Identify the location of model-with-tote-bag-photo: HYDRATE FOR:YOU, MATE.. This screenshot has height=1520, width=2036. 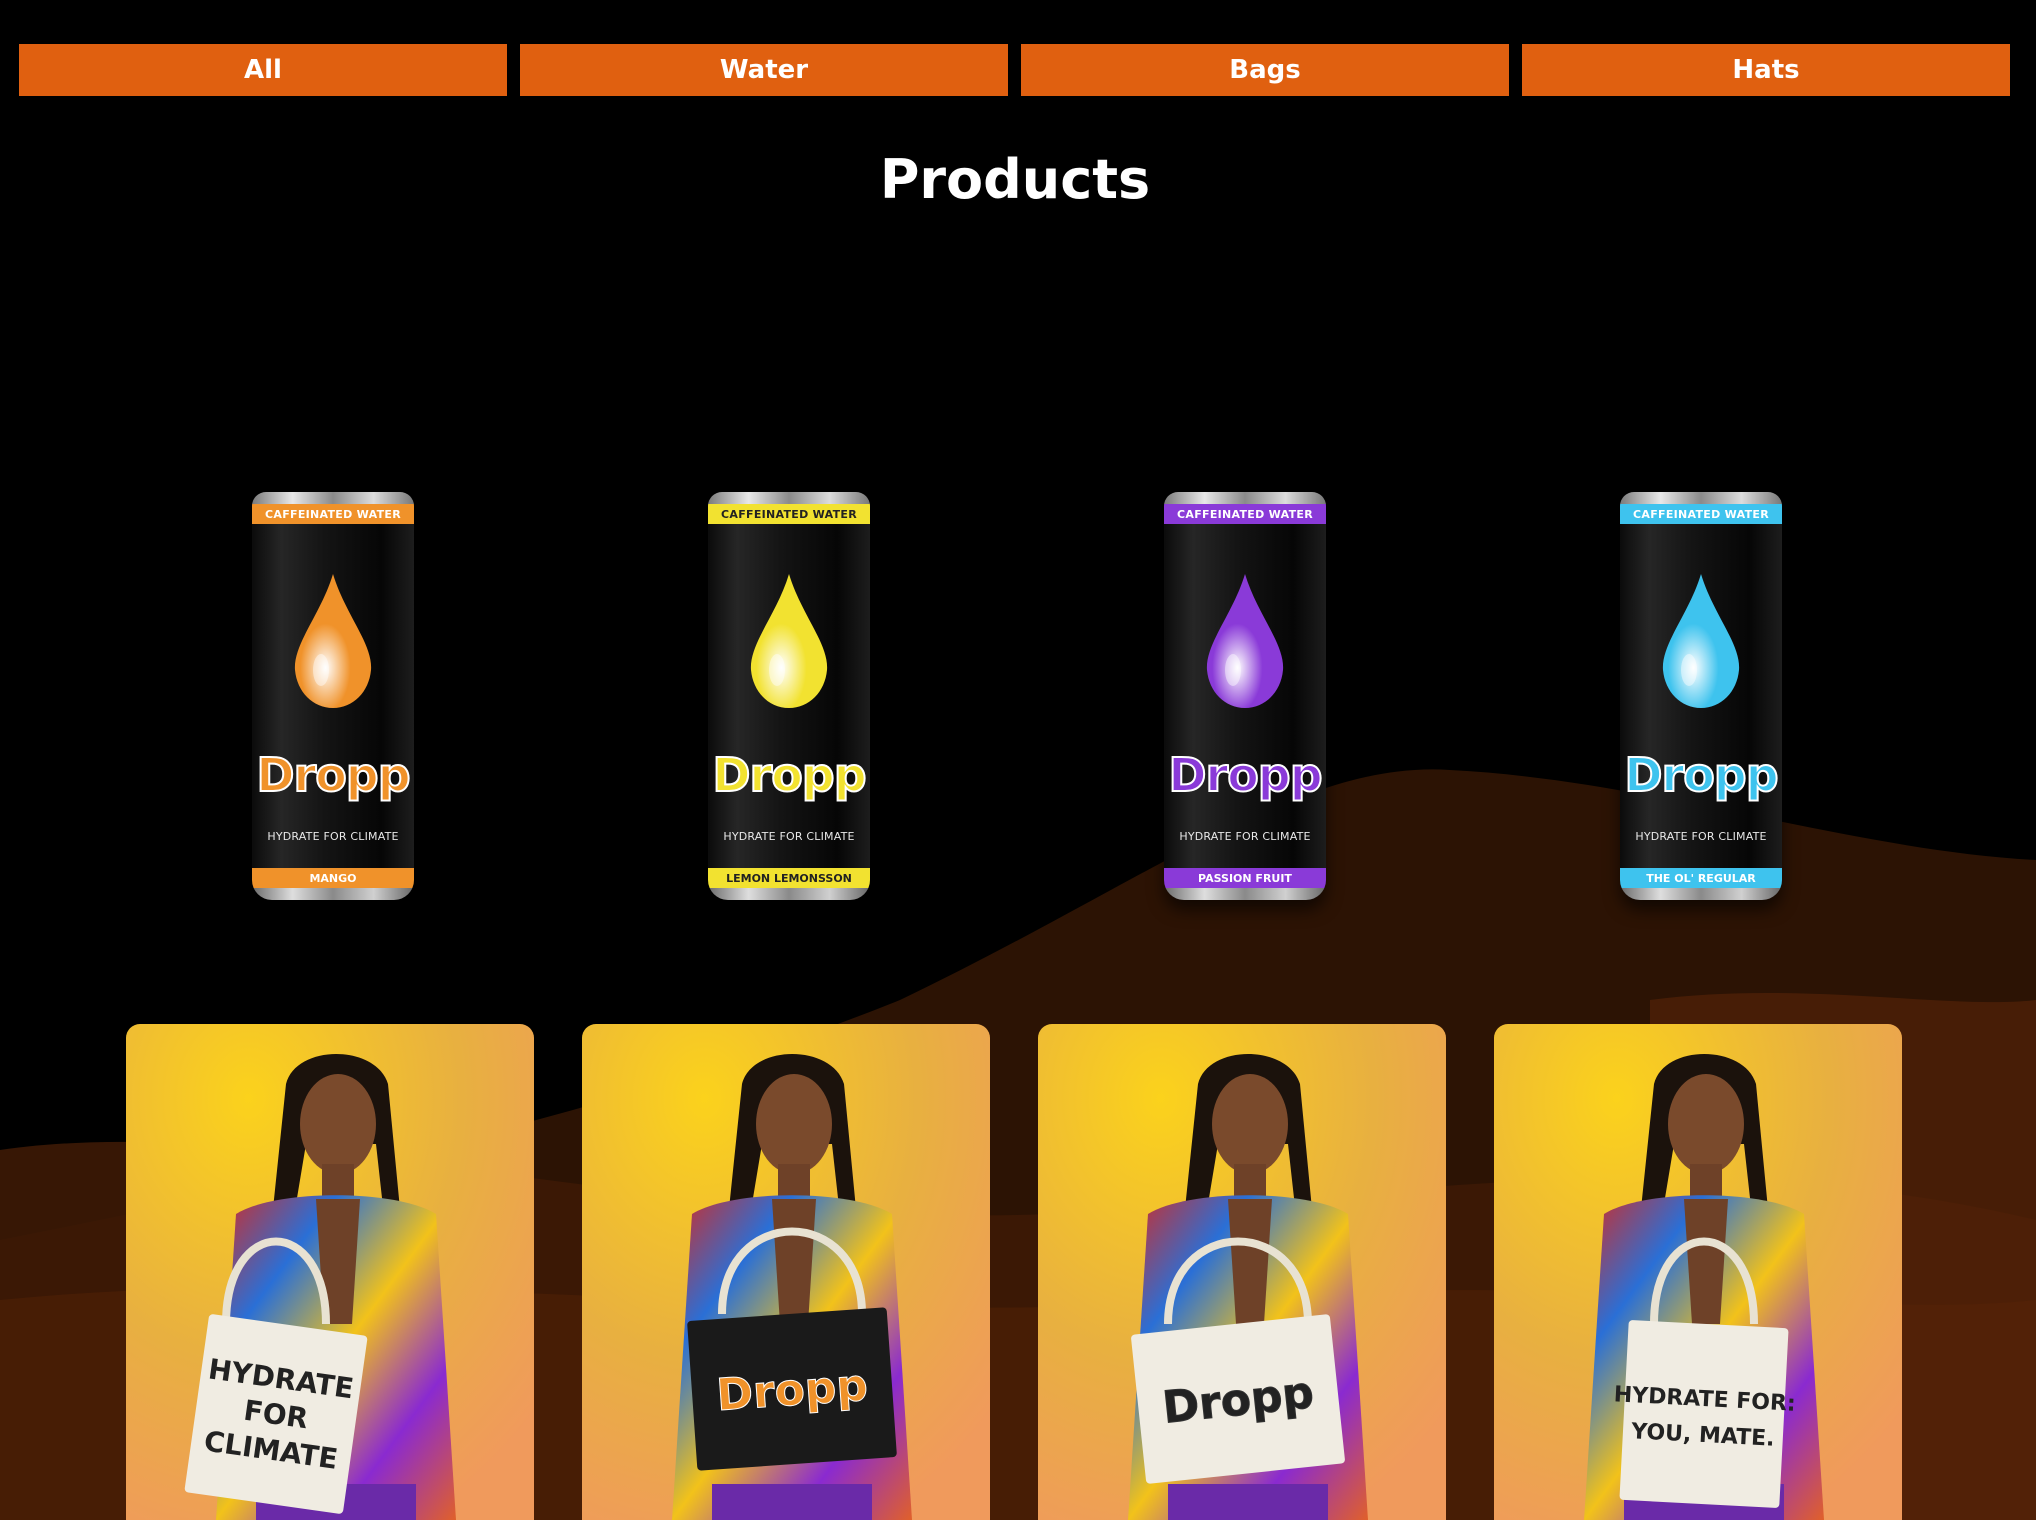
(1698, 1272).